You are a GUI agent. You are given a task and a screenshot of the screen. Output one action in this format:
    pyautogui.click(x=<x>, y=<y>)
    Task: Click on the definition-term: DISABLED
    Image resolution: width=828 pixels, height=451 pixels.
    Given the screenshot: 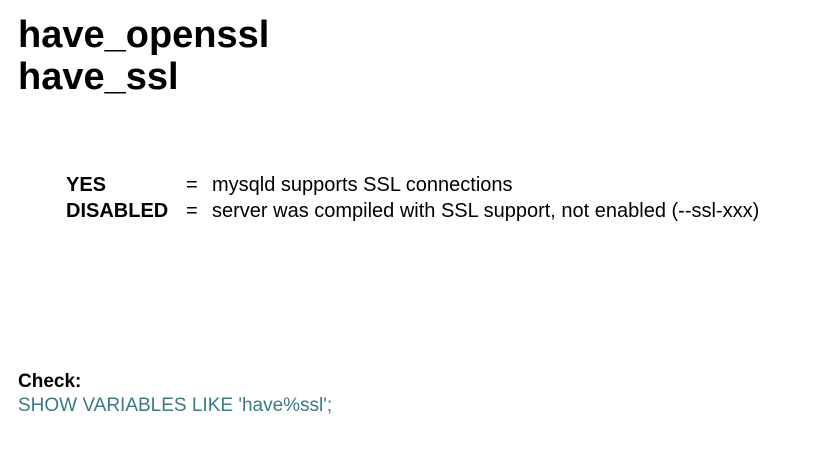 What is the action you would take?
    pyautogui.click(x=117, y=211)
    